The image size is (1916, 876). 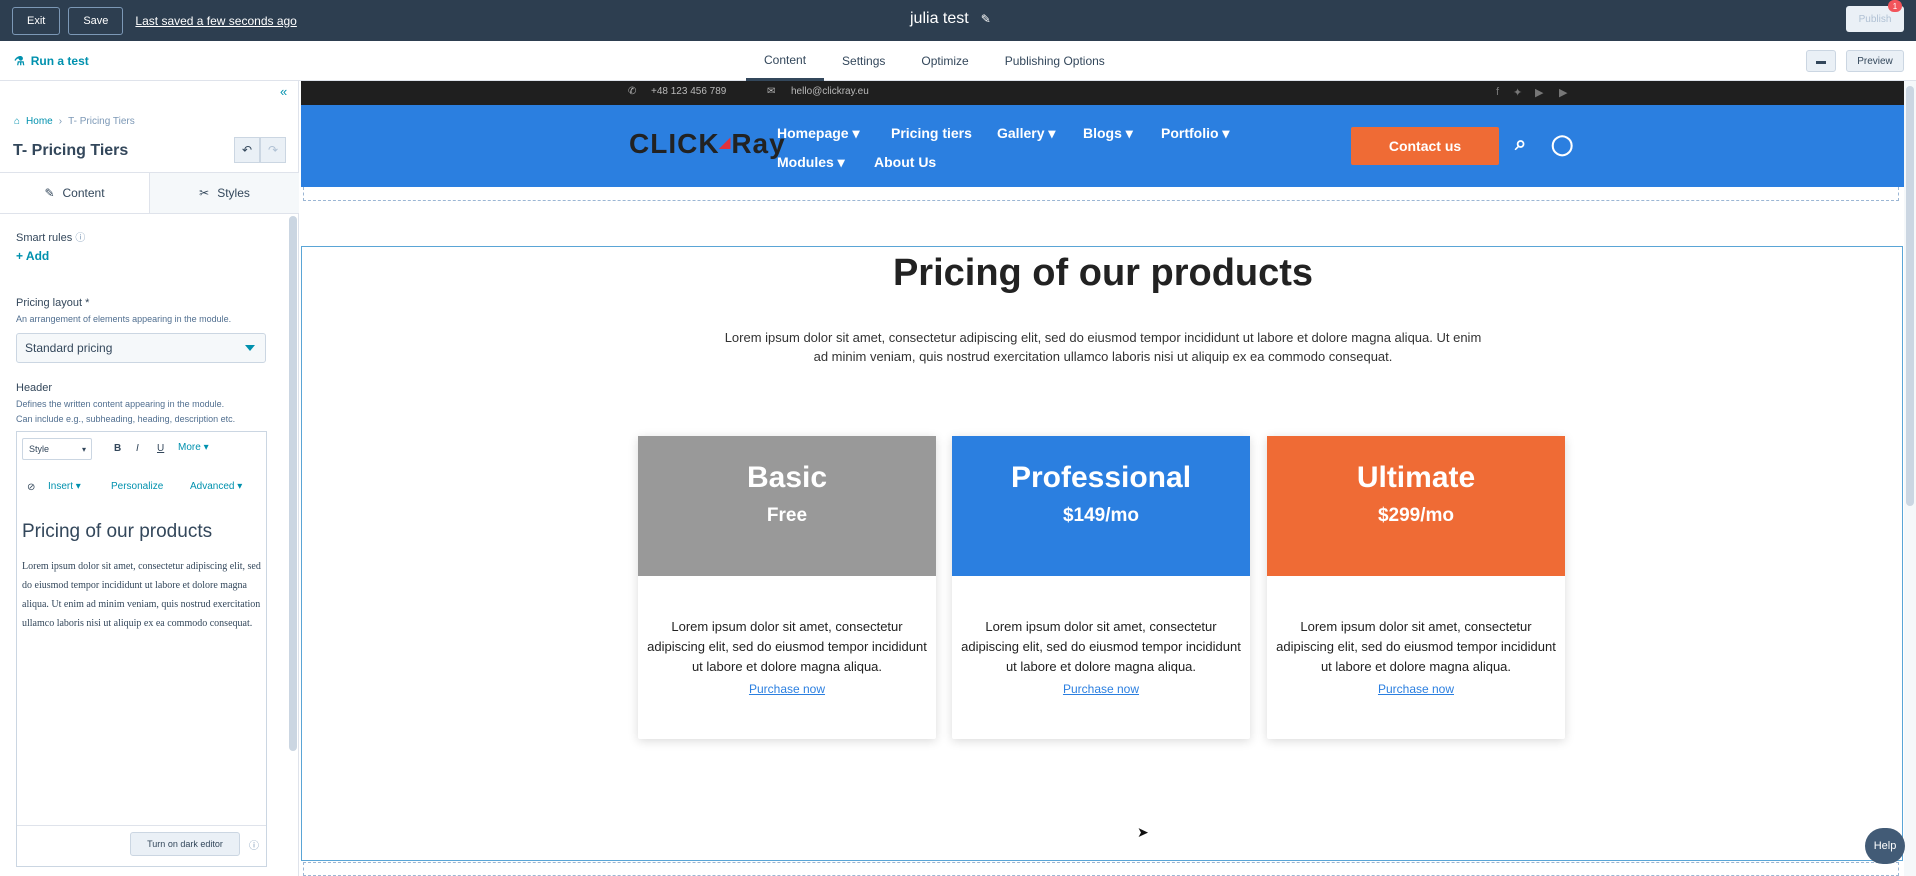 I want to click on comment-icon: ▬, so click(x=1821, y=61).